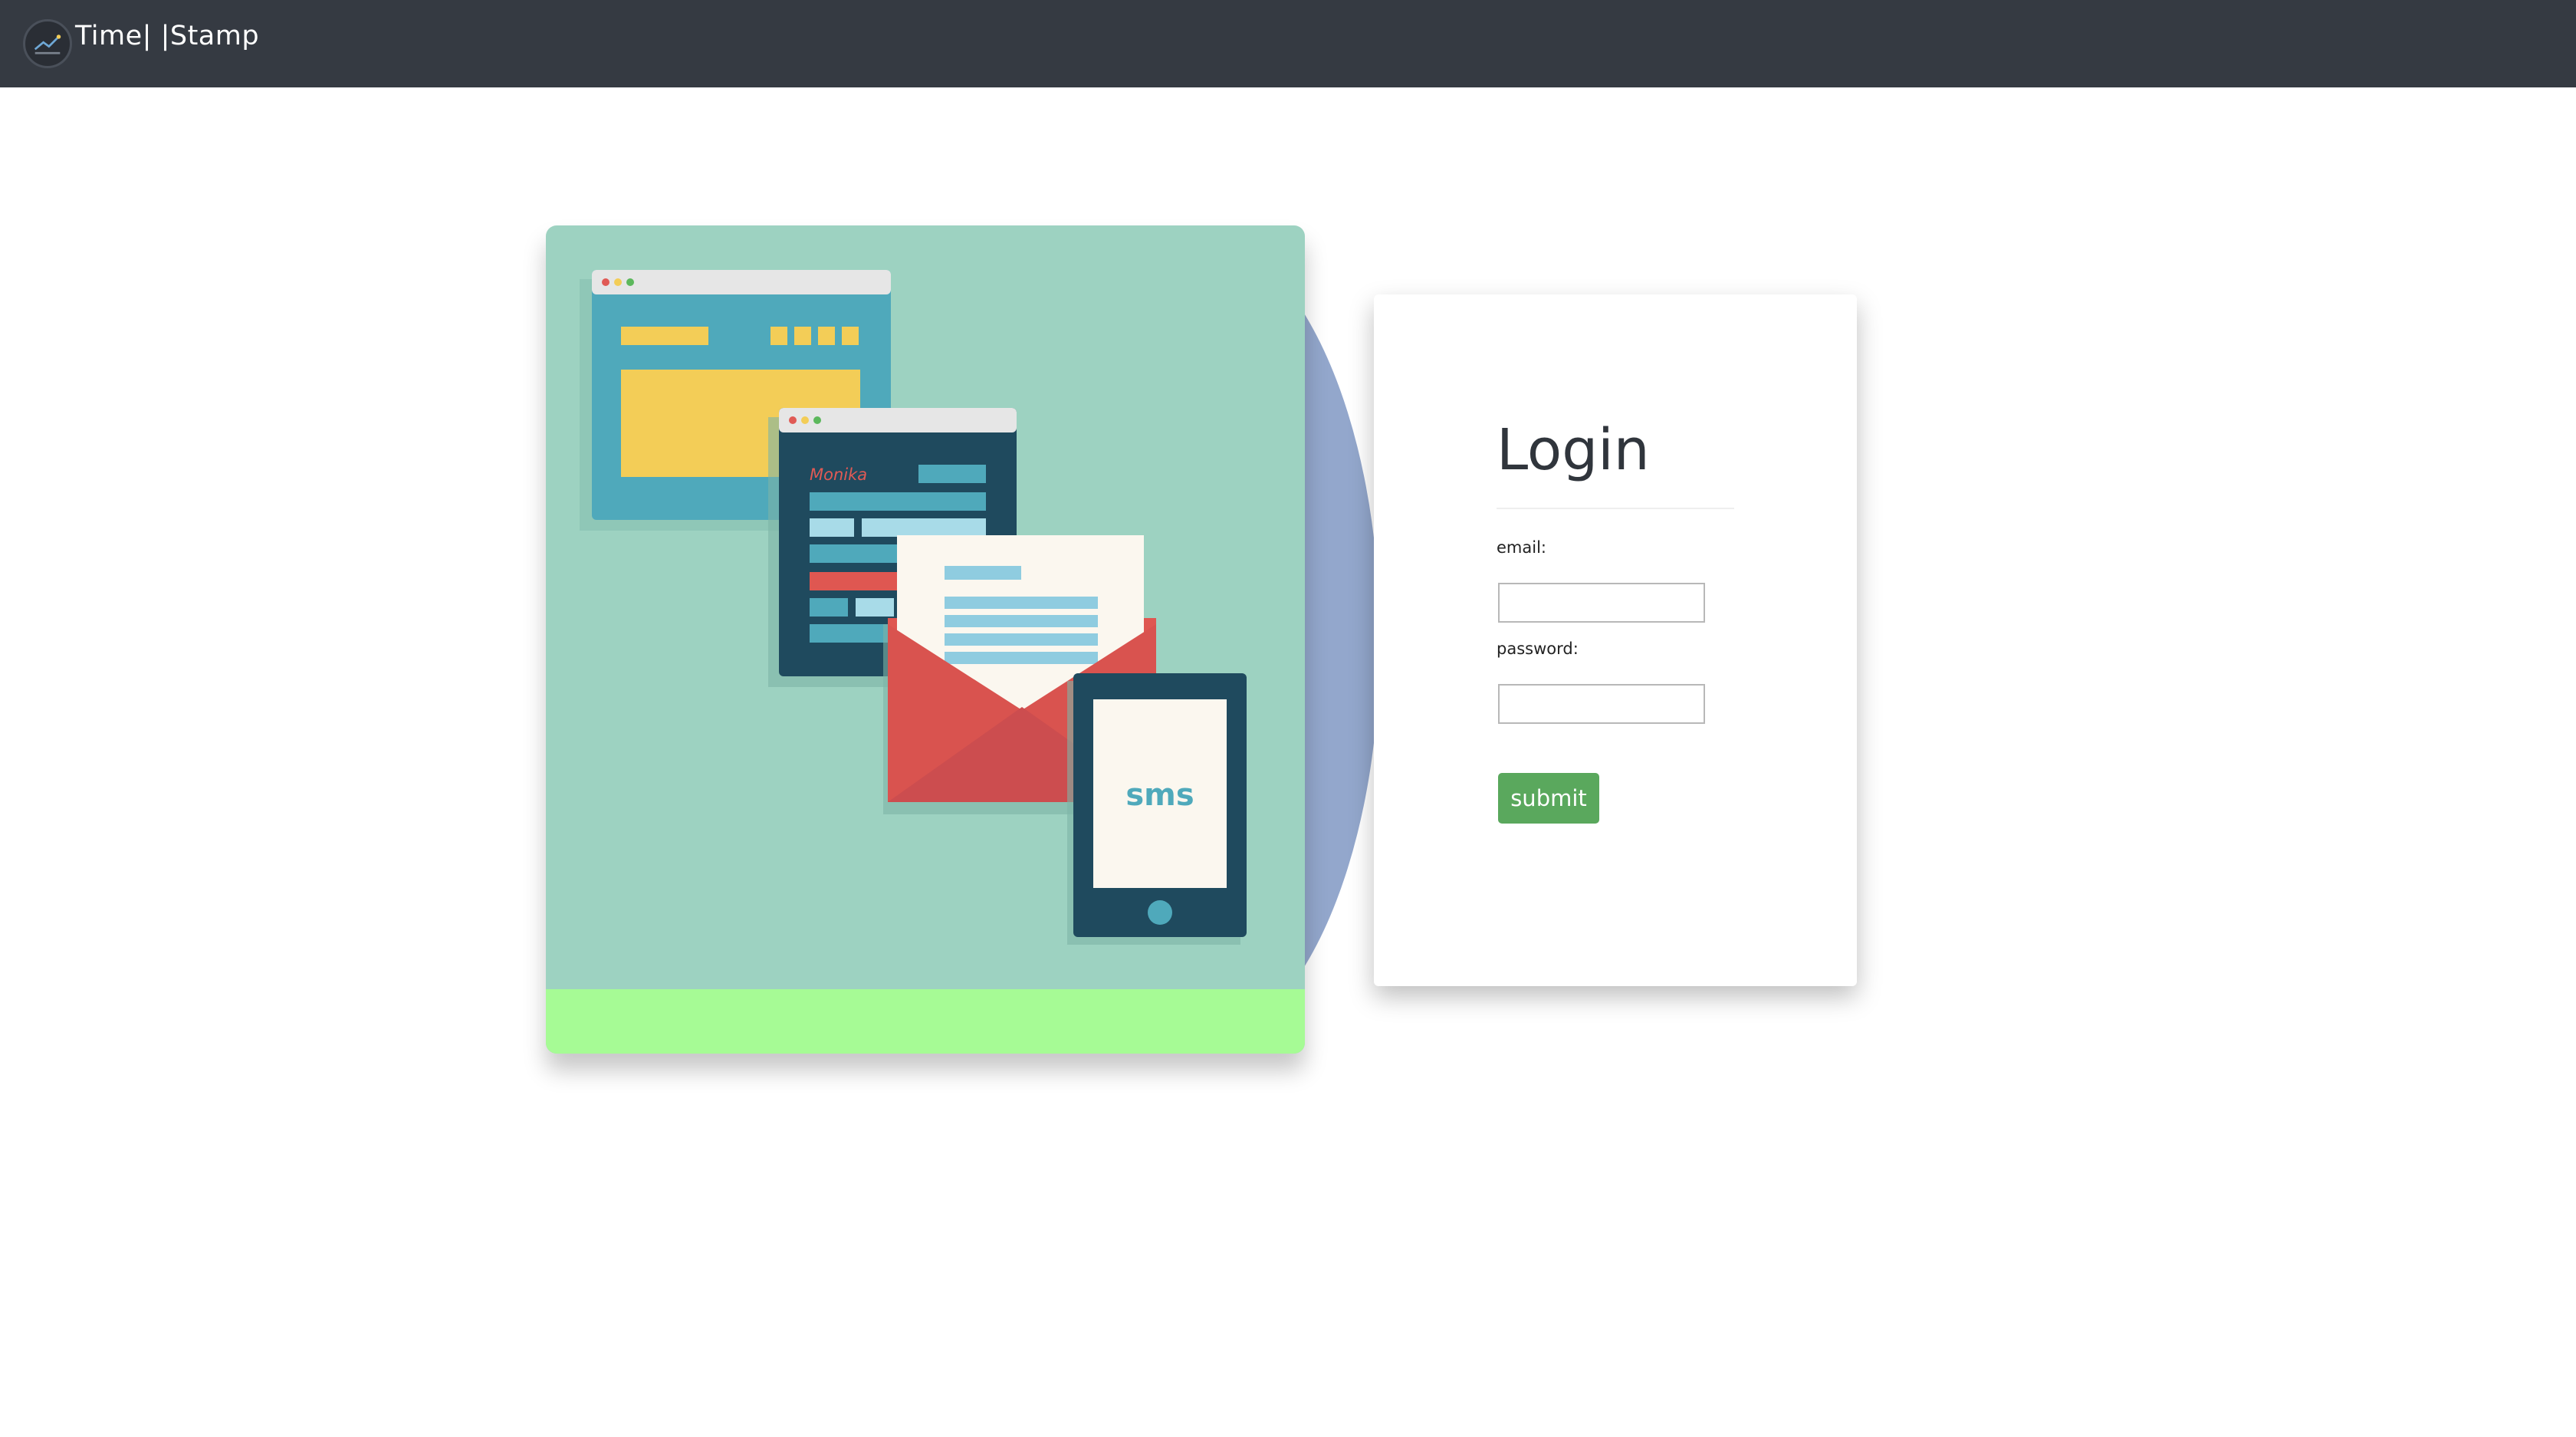 The height and width of the screenshot is (1437, 2576). Describe the element at coordinates (1538, 649) in the screenshot. I see `password-label: password:` at that location.